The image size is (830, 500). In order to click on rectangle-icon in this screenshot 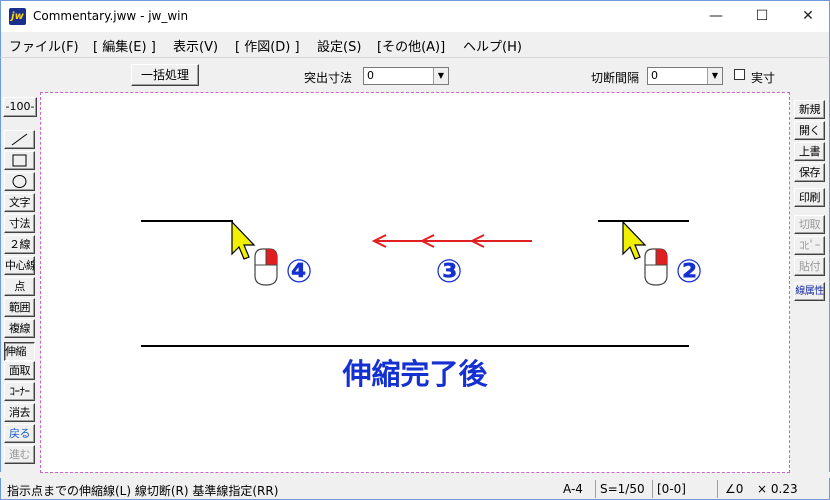, I will do `click(19, 160)`.